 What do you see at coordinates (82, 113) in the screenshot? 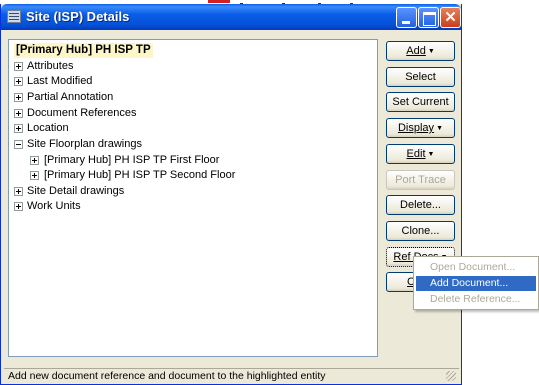
I see `tree-item-label: Document References` at bounding box center [82, 113].